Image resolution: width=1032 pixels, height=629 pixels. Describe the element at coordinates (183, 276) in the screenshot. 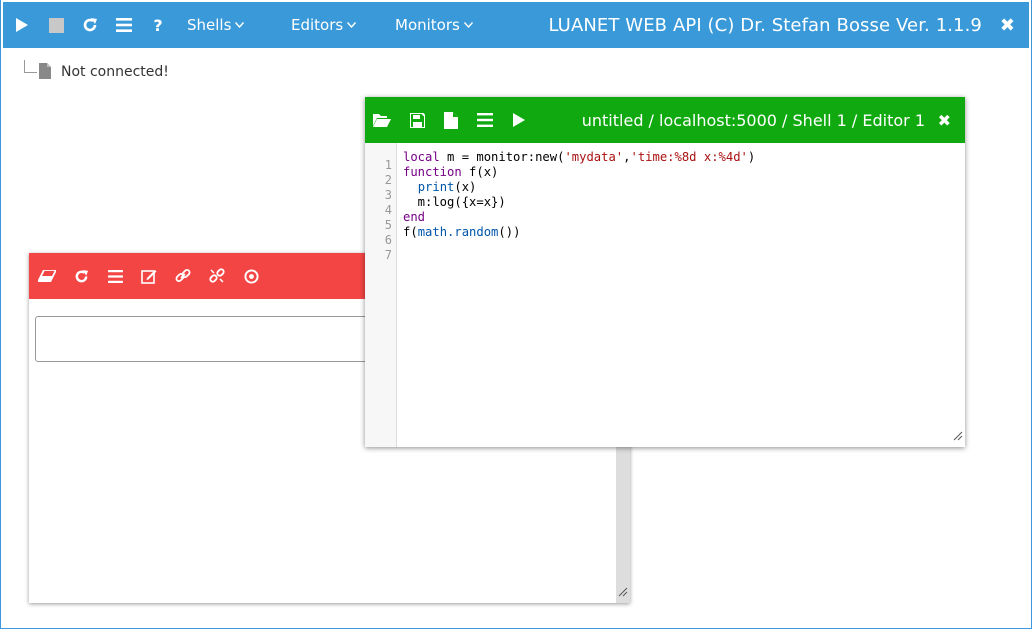

I see `link-icon` at that location.